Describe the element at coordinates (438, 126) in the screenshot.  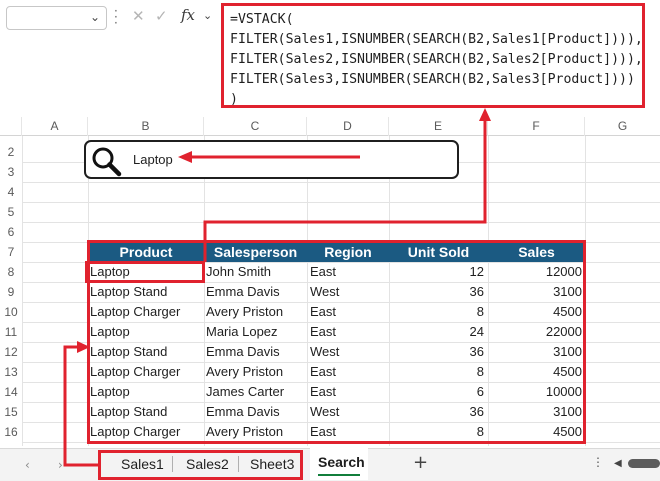
I see `column-header-e: E` at that location.